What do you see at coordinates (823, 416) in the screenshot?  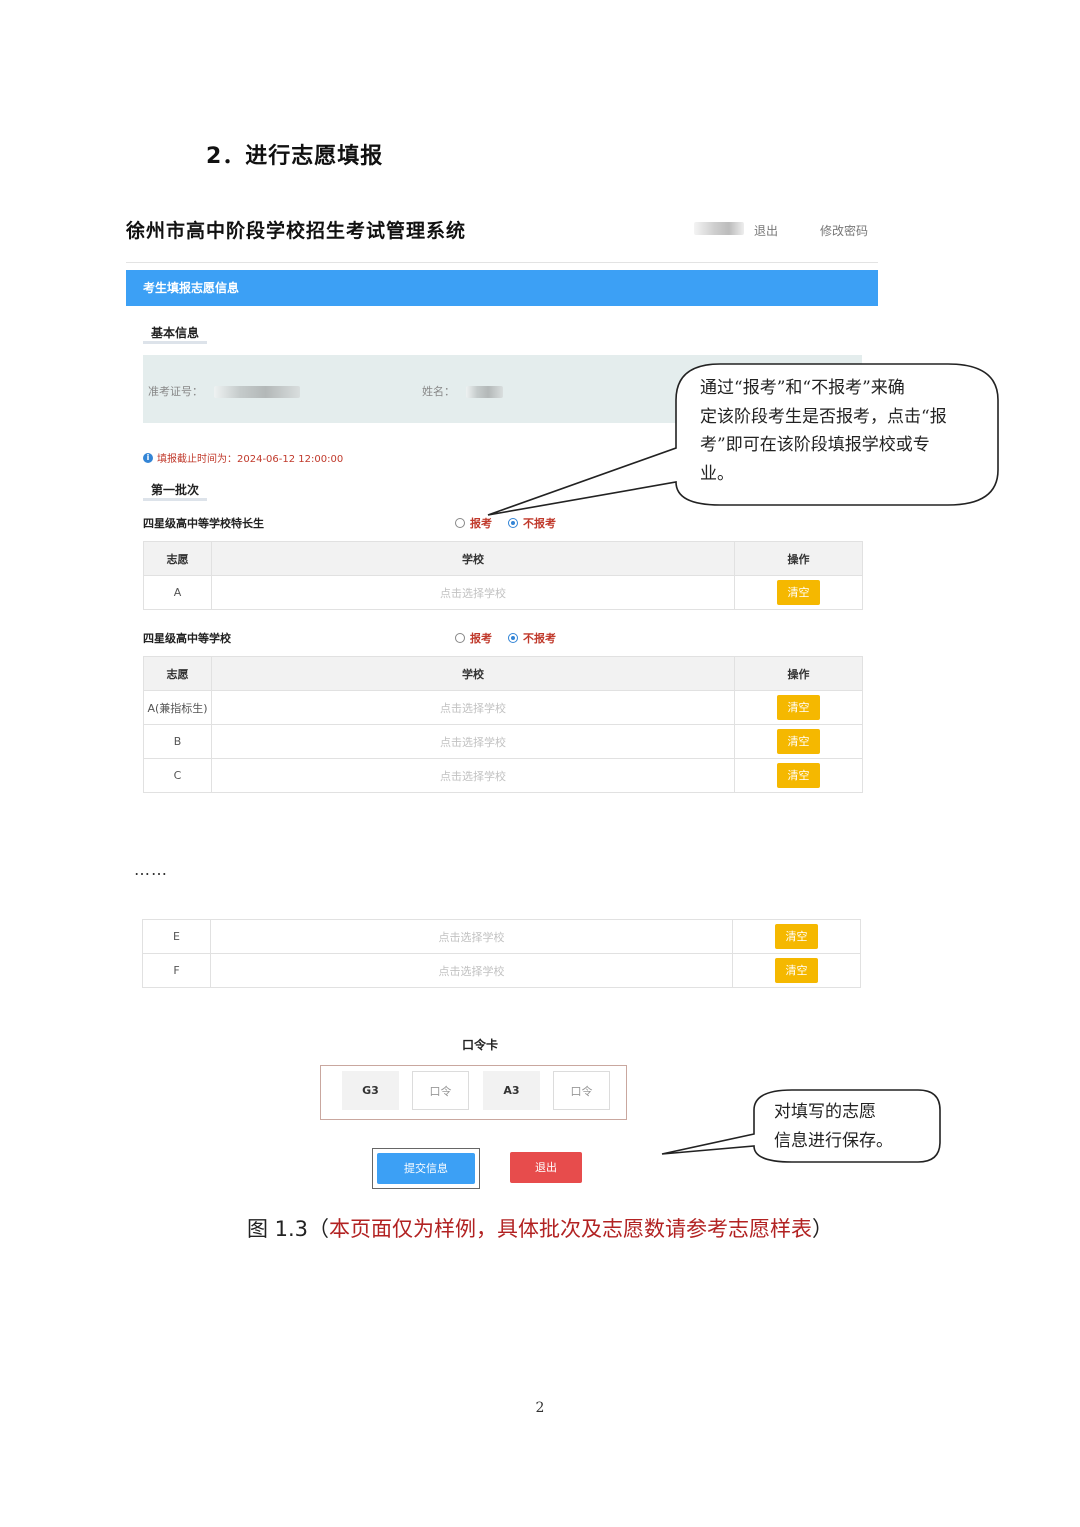 I see `callout-line: 定该阶段考生是否报考，点击“报` at bounding box center [823, 416].